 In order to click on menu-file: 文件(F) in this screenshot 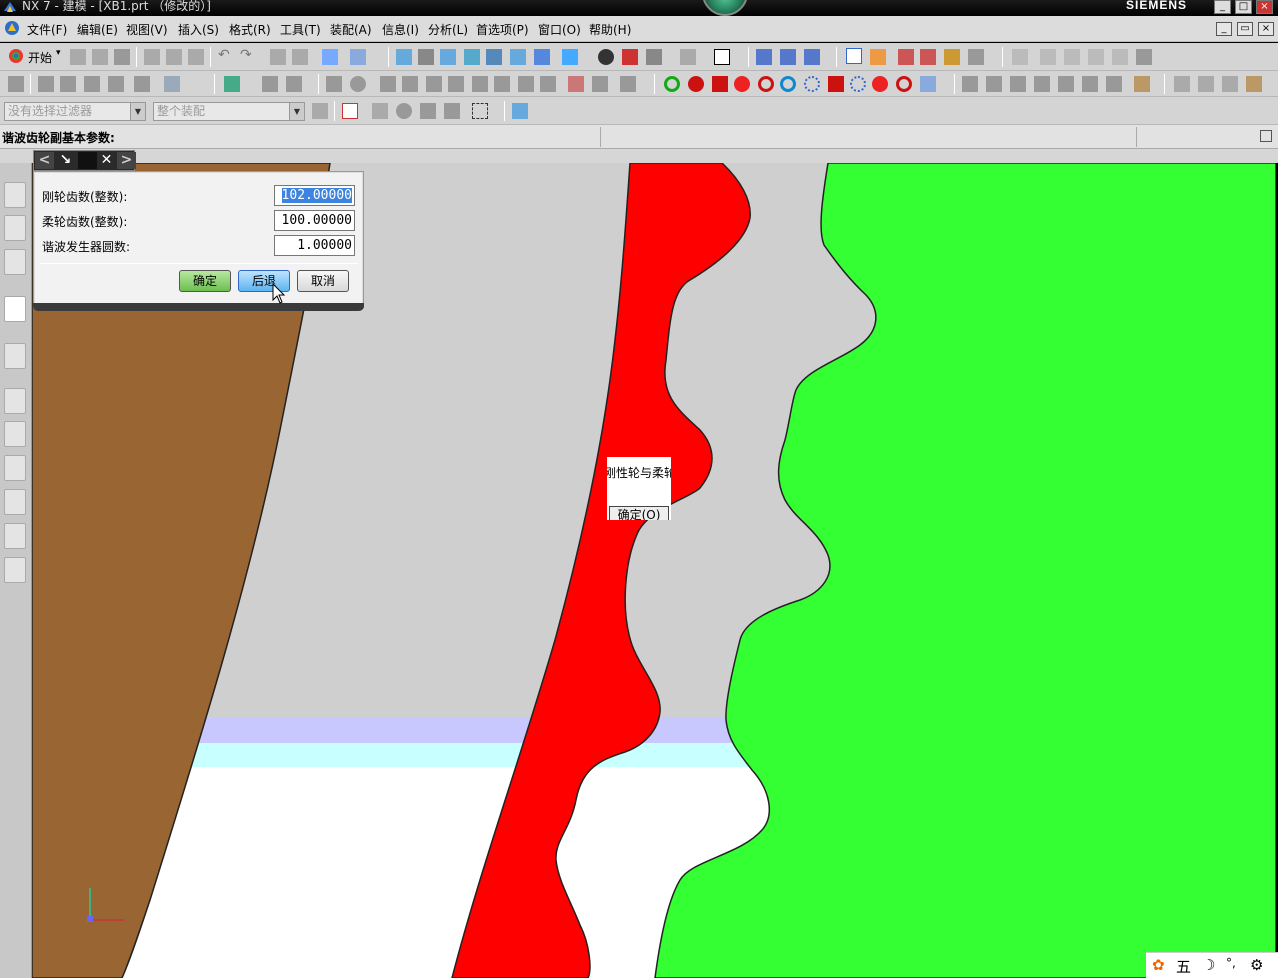, I will do `click(47, 29)`.